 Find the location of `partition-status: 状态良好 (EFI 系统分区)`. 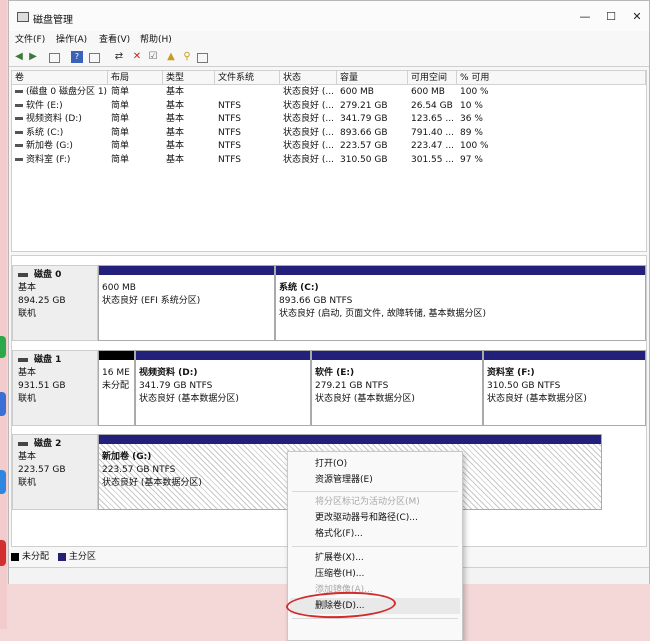

partition-status: 状态良好 (EFI 系统分区) is located at coordinates (151, 301).